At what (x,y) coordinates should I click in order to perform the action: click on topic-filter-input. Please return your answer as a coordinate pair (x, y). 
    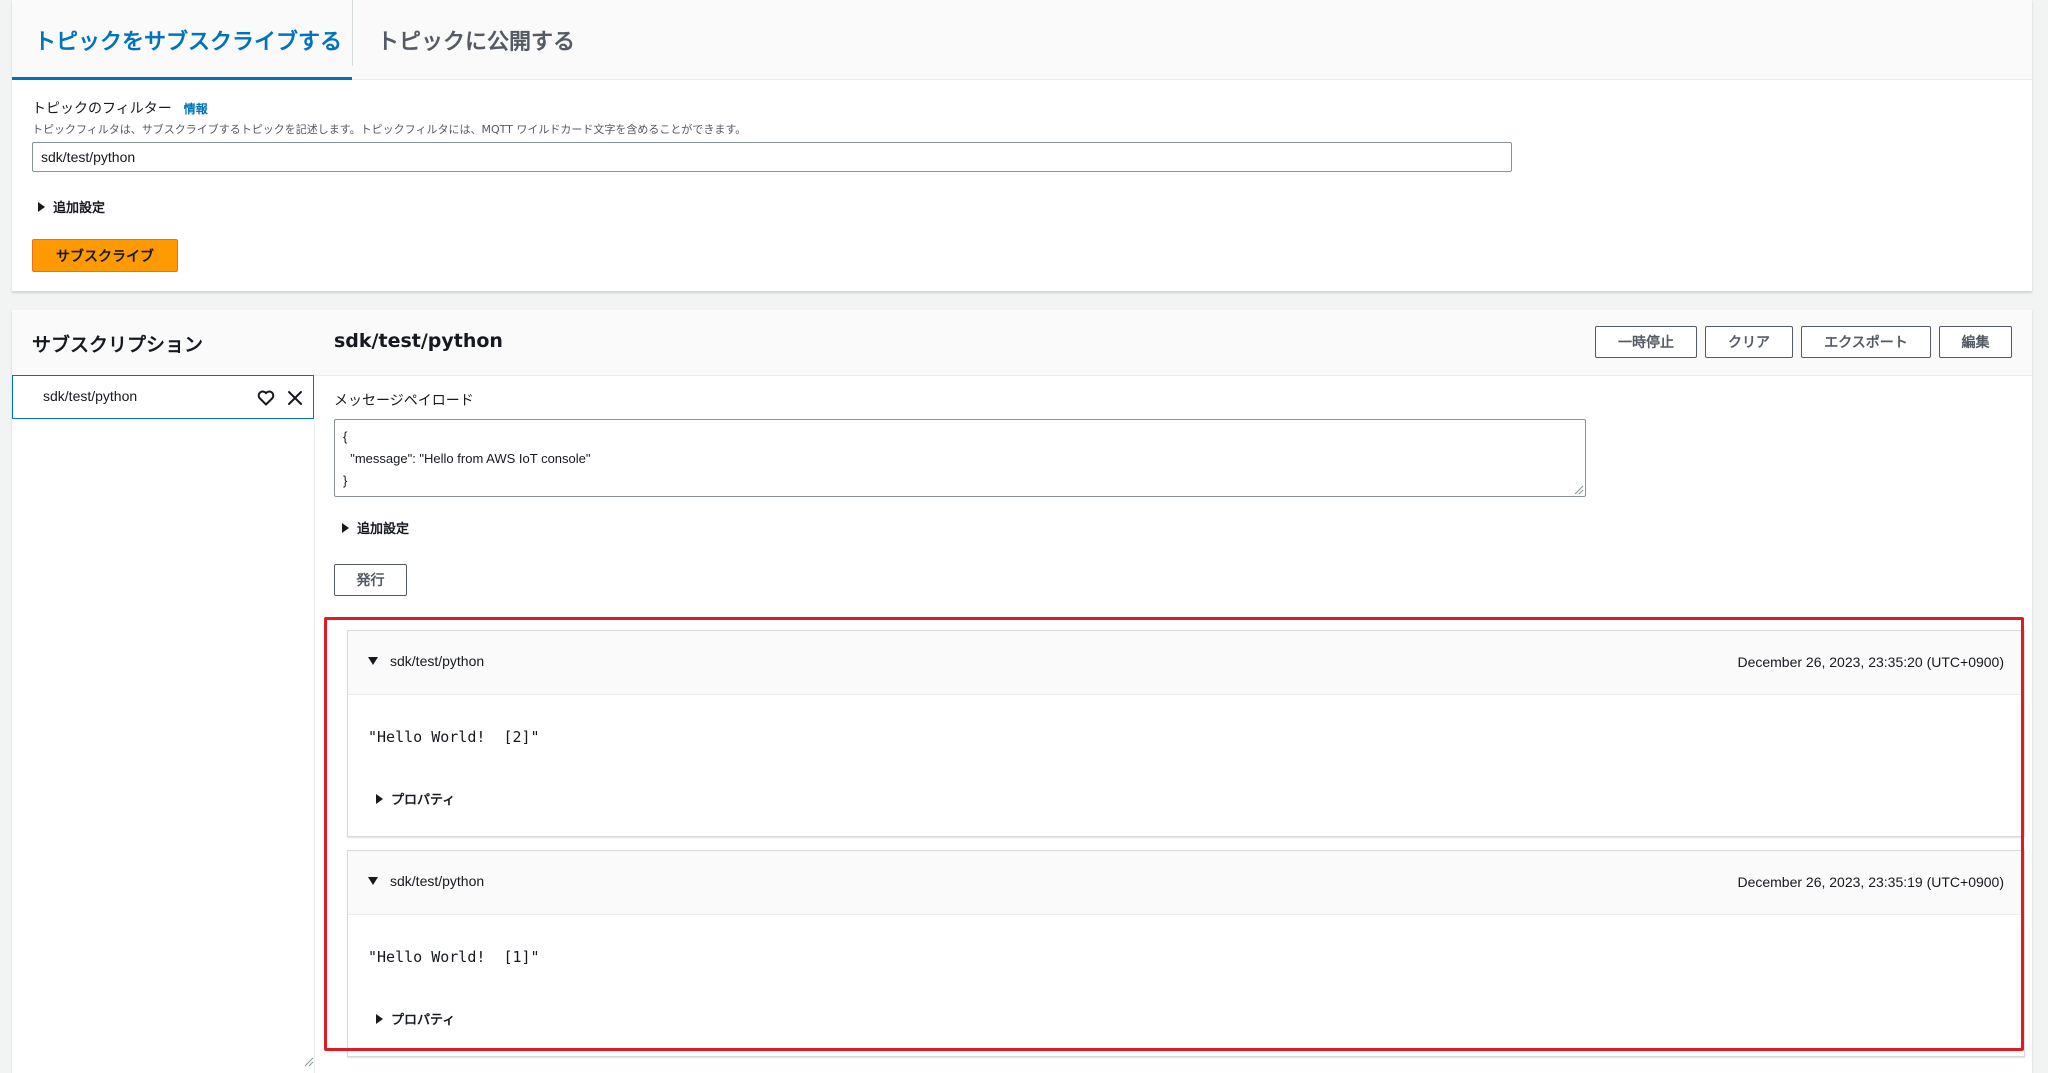
    Looking at the image, I should click on (772, 157).